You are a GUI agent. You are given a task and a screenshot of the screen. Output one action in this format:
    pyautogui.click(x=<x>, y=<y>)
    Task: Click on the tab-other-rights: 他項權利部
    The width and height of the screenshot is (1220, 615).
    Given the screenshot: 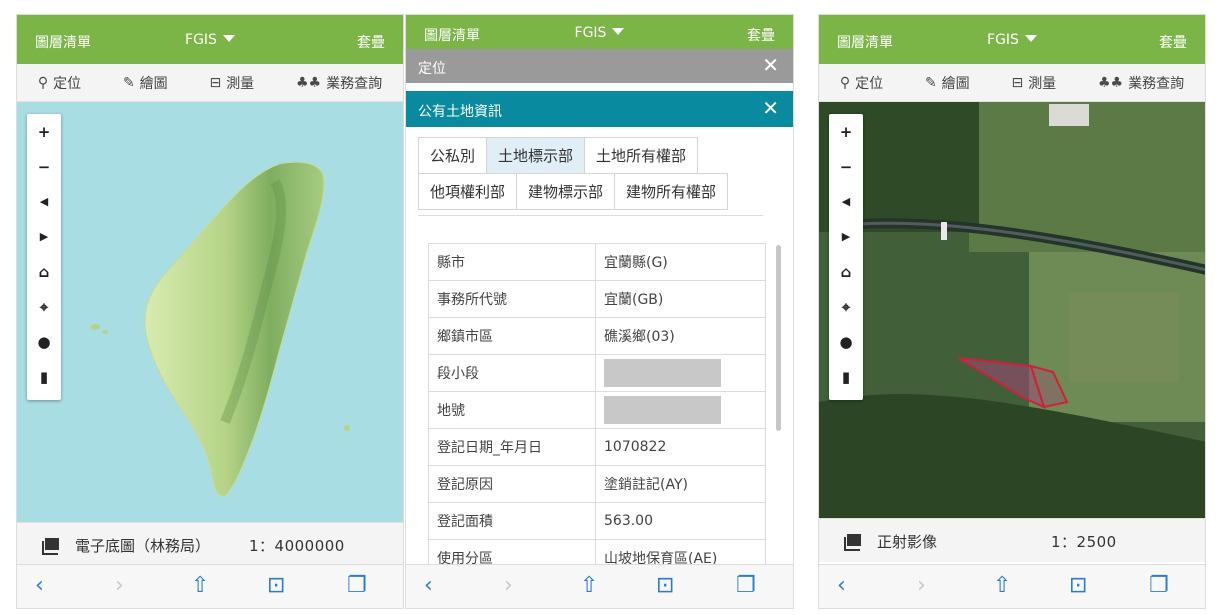 What is the action you would take?
    pyautogui.click(x=468, y=191)
    